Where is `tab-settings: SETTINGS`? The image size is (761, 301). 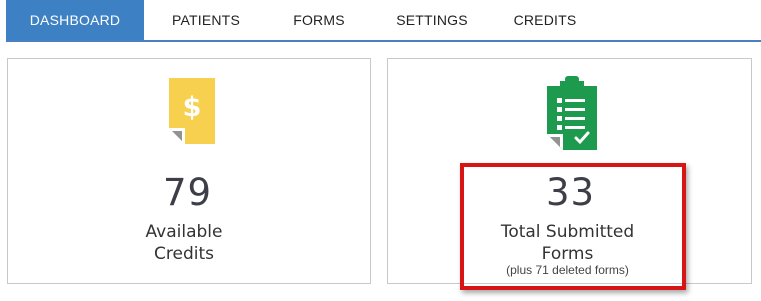
tab-settings: SETTINGS is located at coordinates (432, 20).